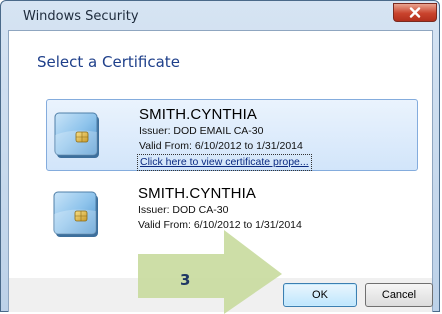  I want to click on close-icon, so click(415, 12).